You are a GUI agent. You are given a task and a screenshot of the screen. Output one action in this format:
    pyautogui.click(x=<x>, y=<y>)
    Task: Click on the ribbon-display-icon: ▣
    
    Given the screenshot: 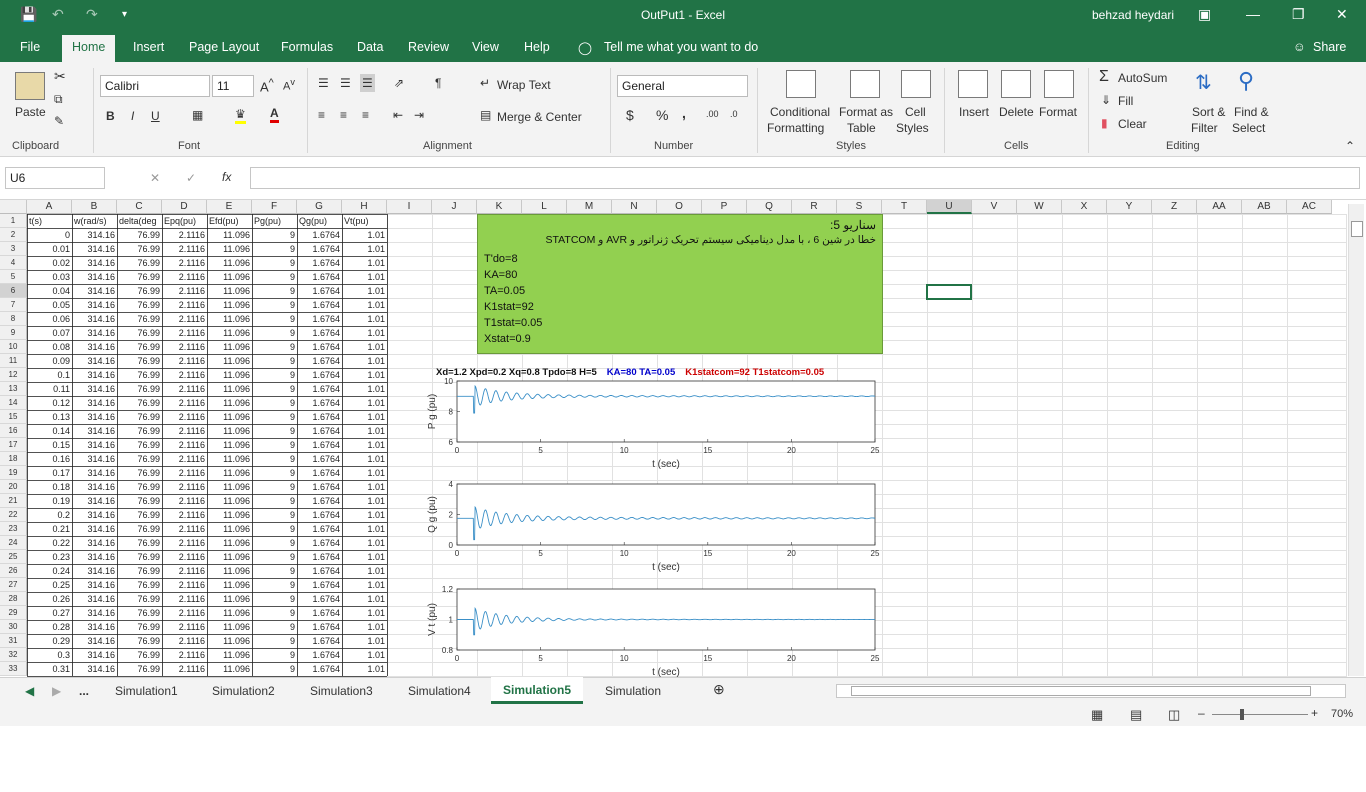 What is the action you would take?
    pyautogui.click(x=1204, y=14)
    